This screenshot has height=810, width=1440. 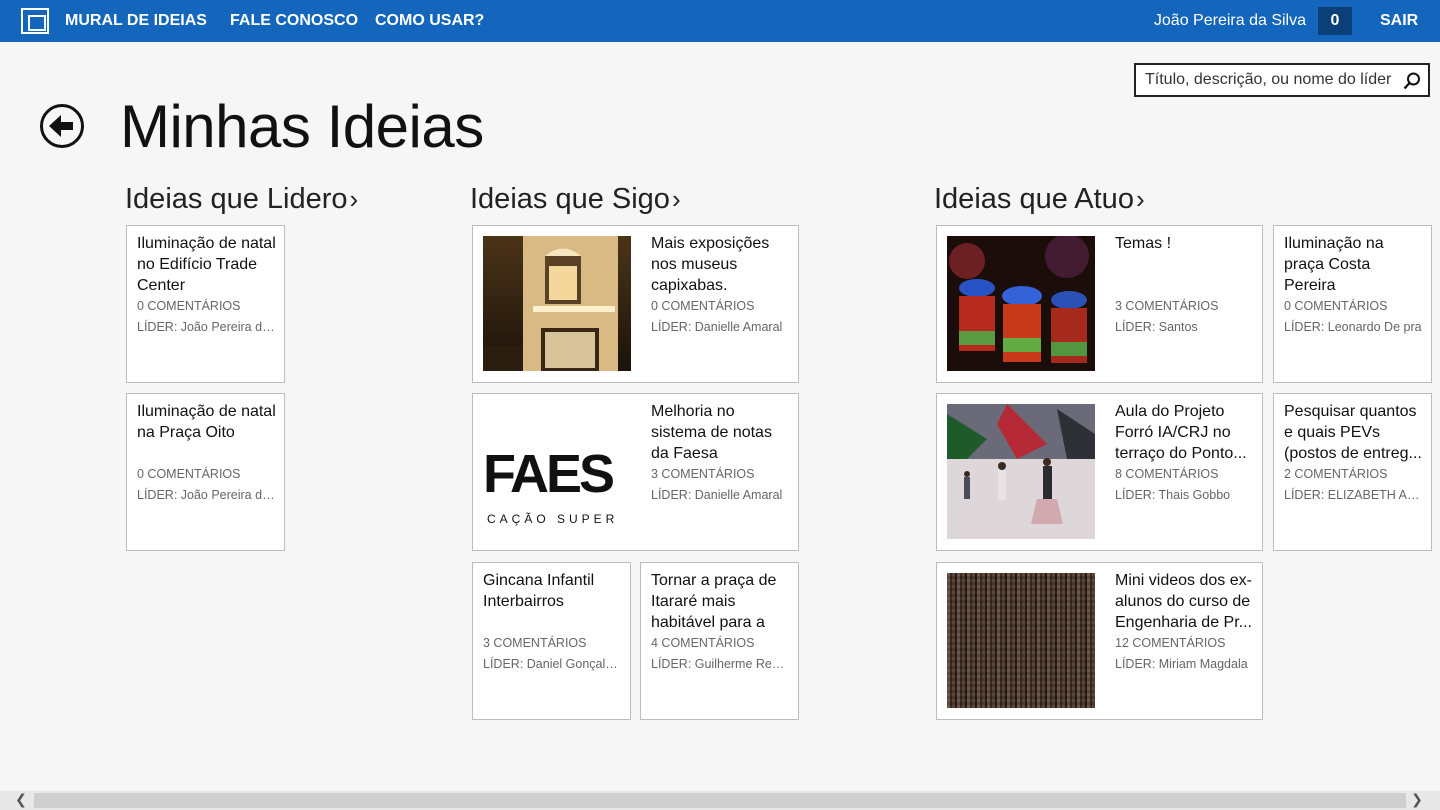 I want to click on group-title-lidero: Ideias que Lidero›, so click(x=241, y=199).